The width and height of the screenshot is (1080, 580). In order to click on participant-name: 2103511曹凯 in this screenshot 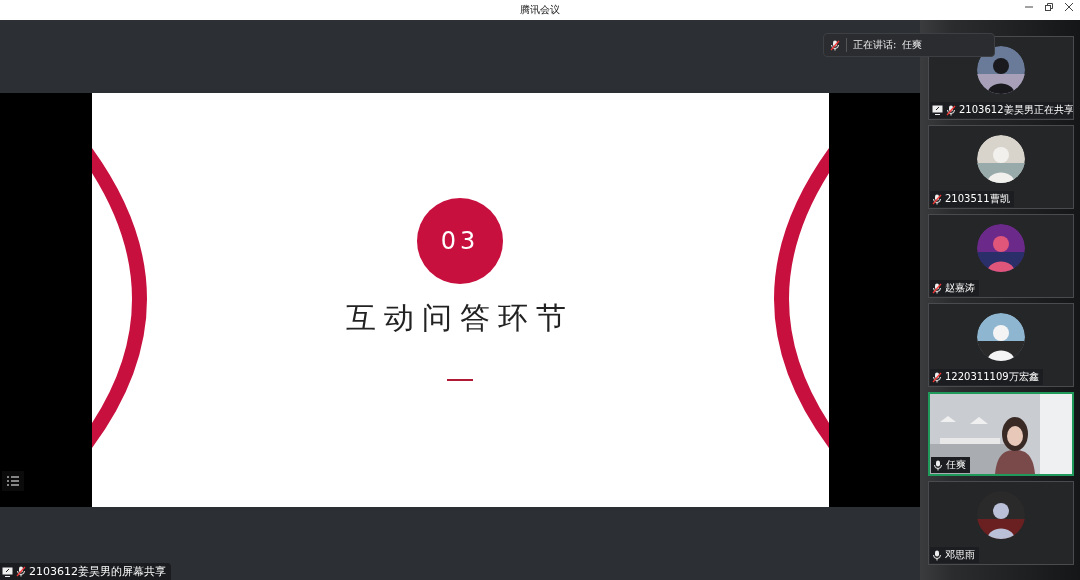, I will do `click(977, 199)`.